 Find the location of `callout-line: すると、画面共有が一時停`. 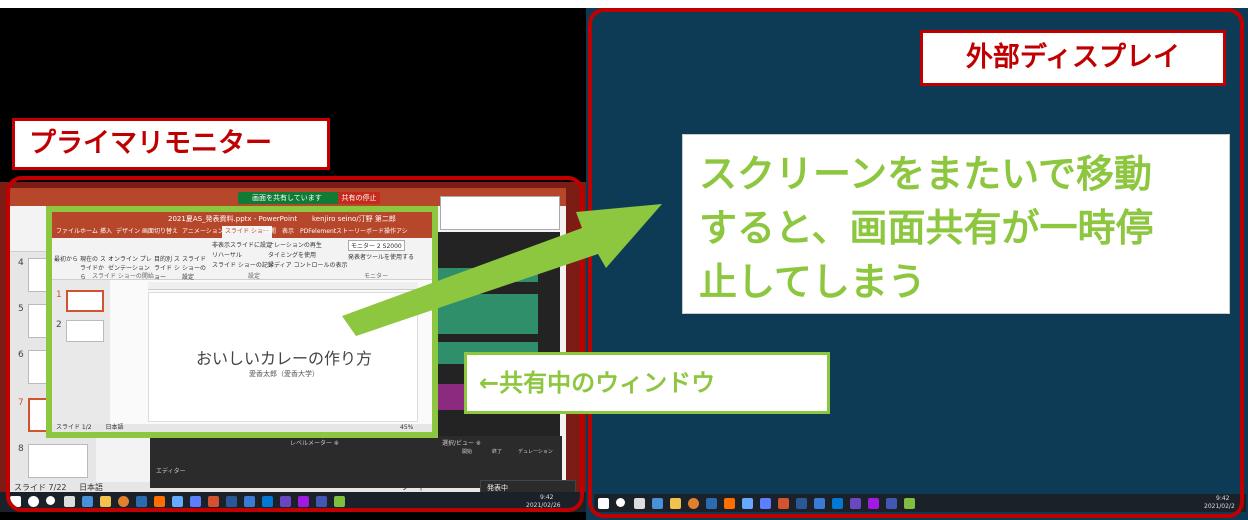

callout-line: すると、画面共有が一時停 is located at coordinates (926, 228).